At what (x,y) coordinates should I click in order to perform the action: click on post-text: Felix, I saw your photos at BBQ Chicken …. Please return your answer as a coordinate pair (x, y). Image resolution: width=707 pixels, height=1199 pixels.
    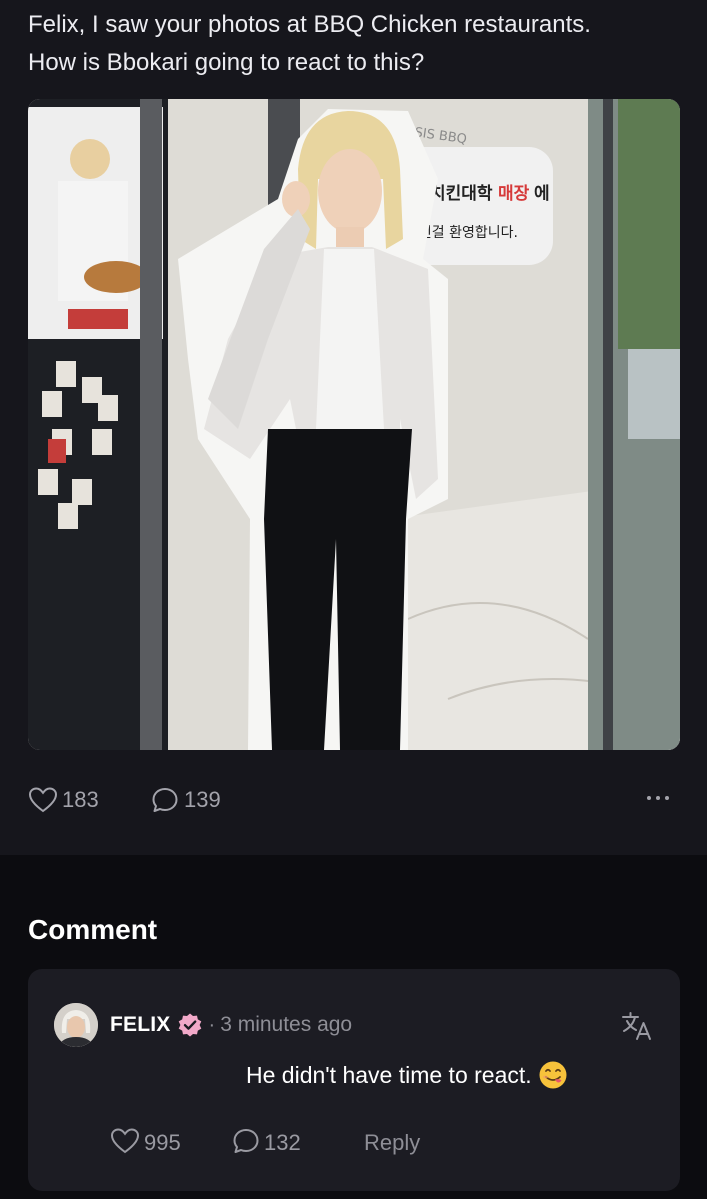
    Looking at the image, I should click on (358, 44).